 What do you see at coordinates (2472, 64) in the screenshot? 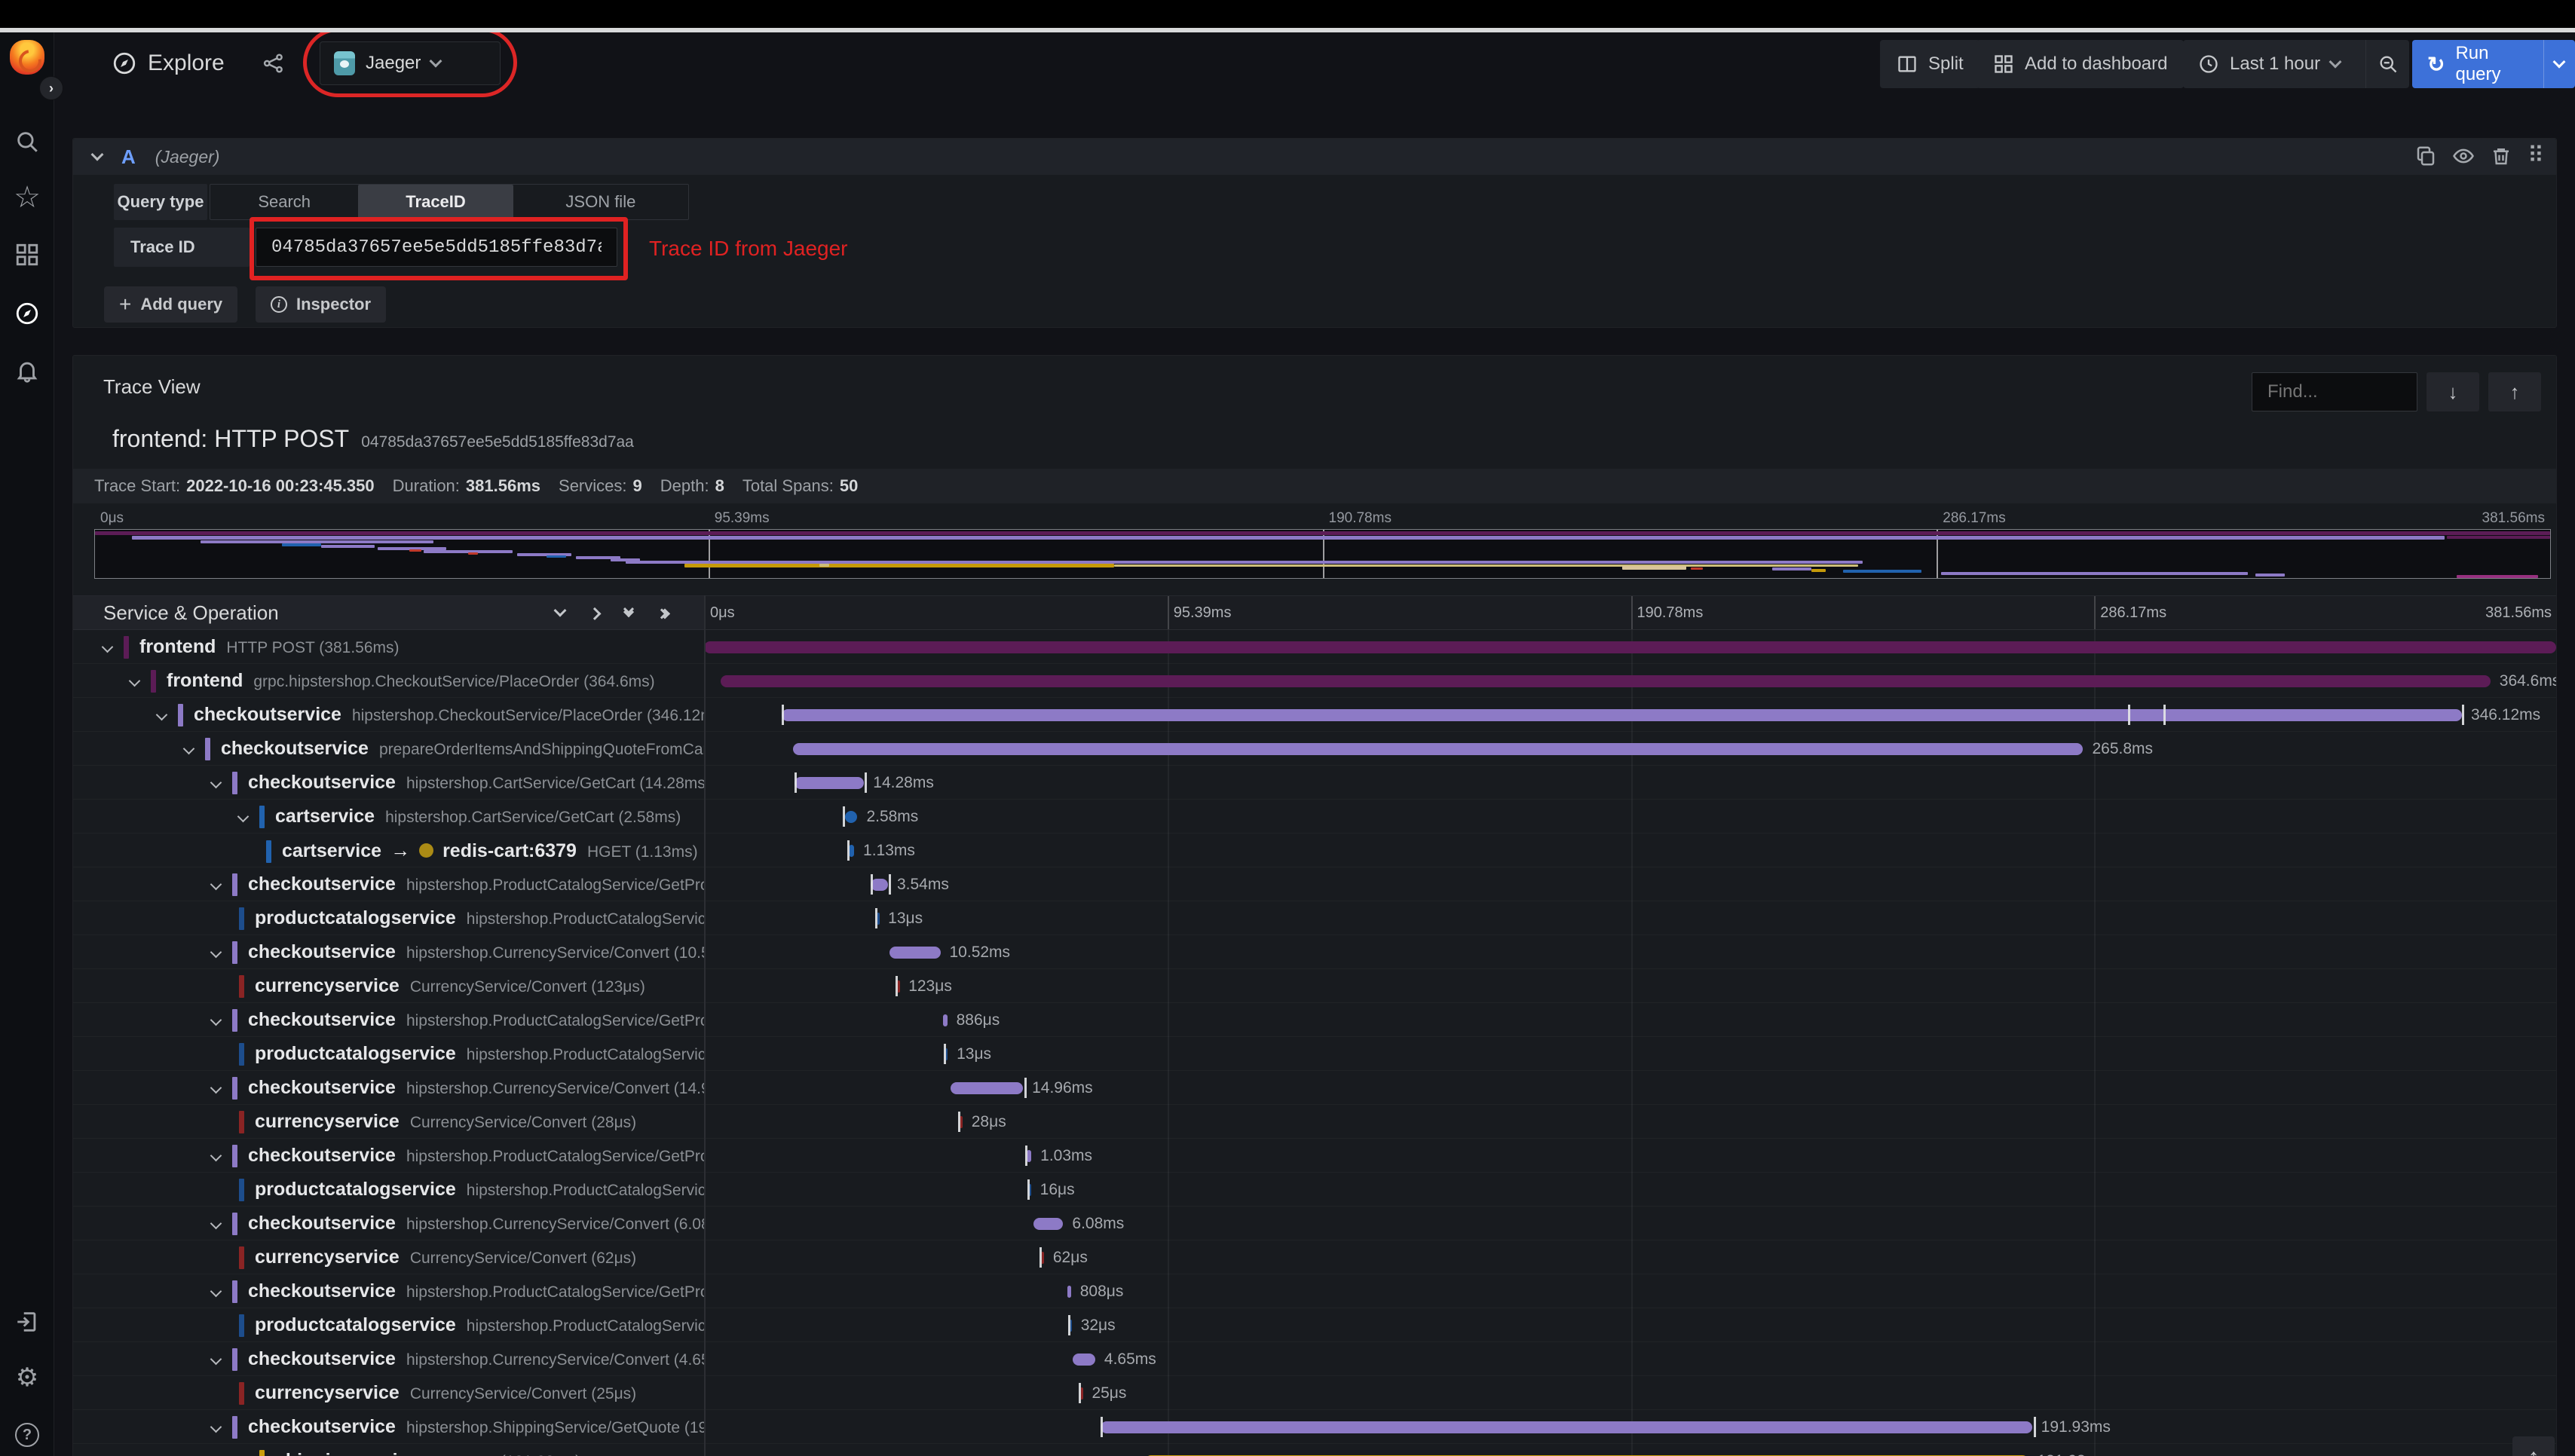
I see `run-query-main: ↻ Run query` at bounding box center [2472, 64].